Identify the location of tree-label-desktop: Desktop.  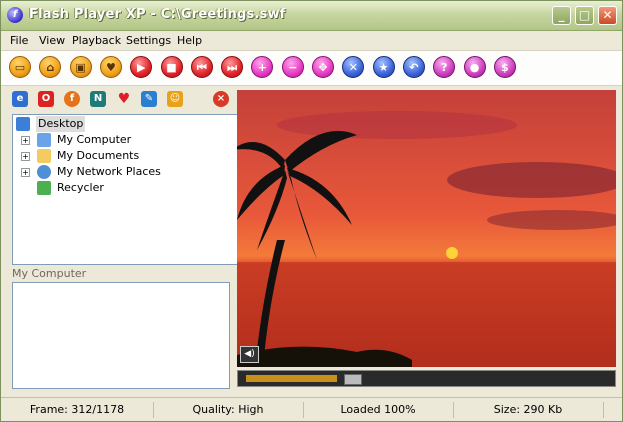
(61, 124).